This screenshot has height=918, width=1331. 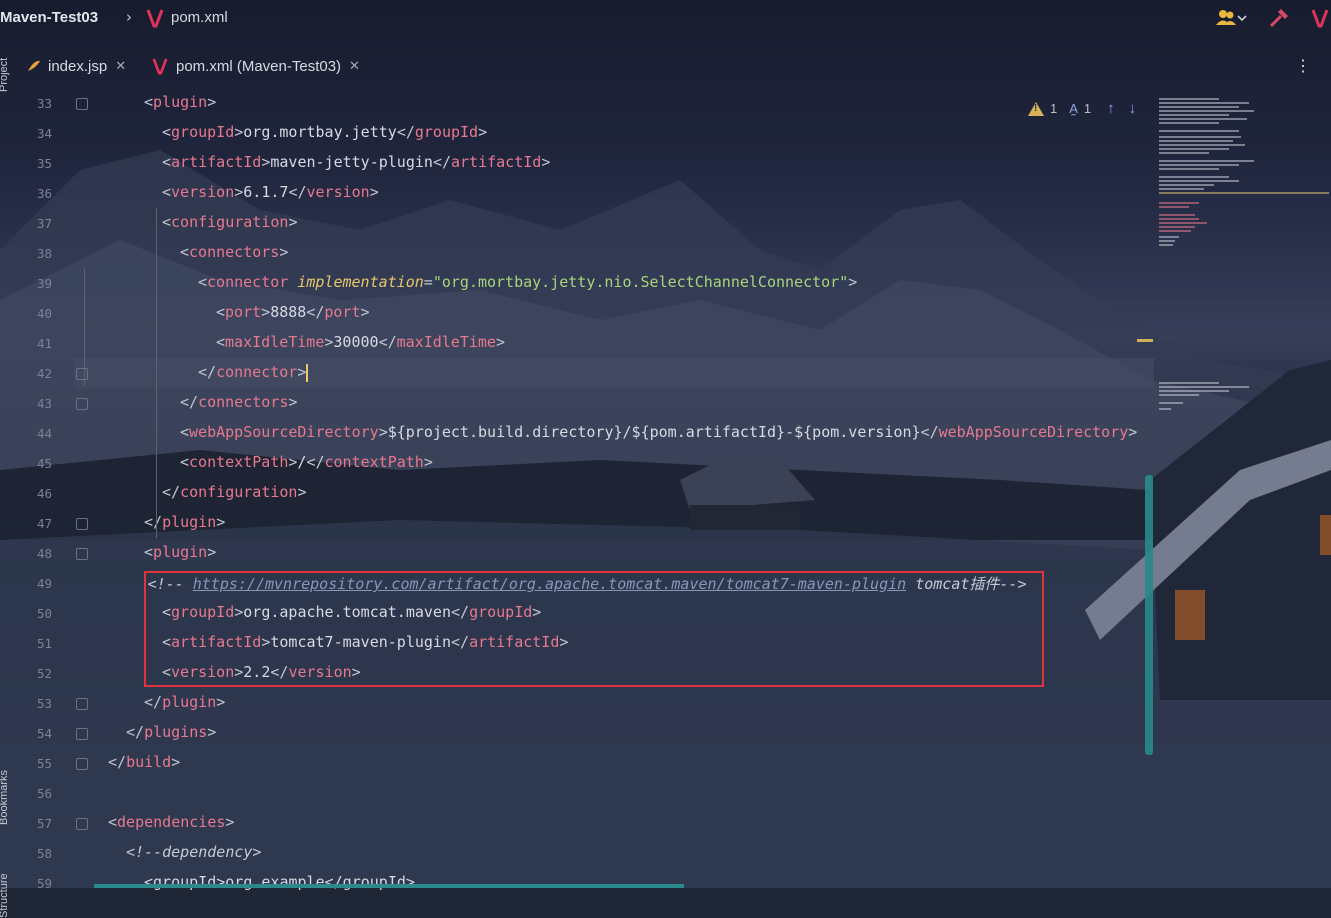 What do you see at coordinates (584, 553) in the screenshot?
I see `code-line: 48 <plugin>` at bounding box center [584, 553].